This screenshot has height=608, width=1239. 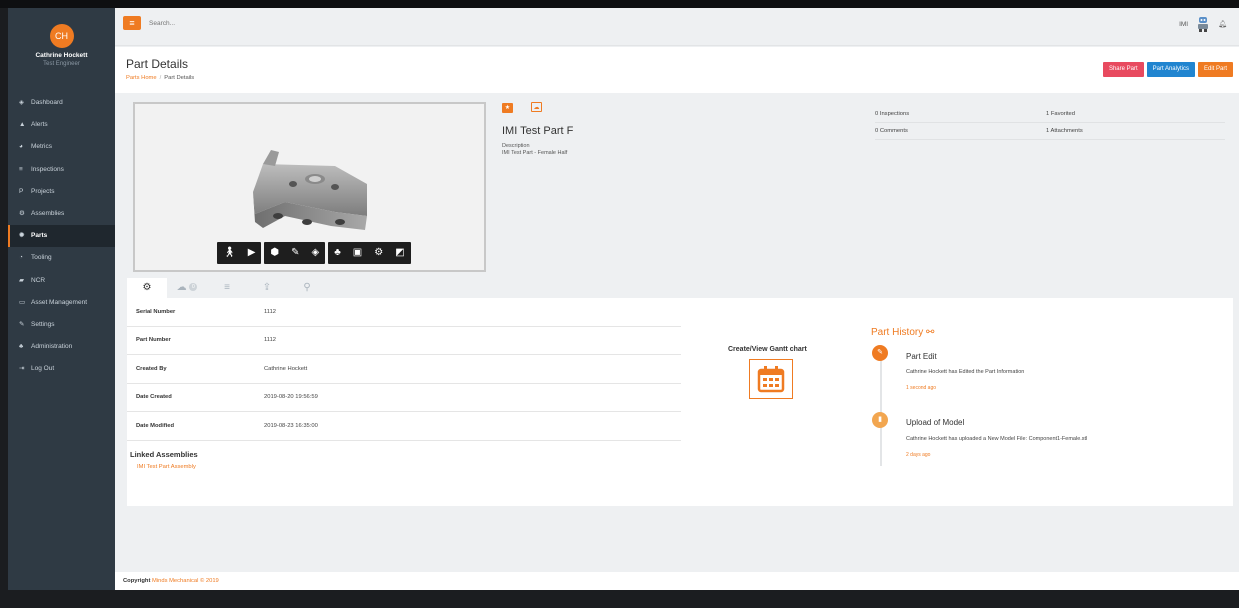 I want to click on tab-location: ⚲, so click(x=307, y=288).